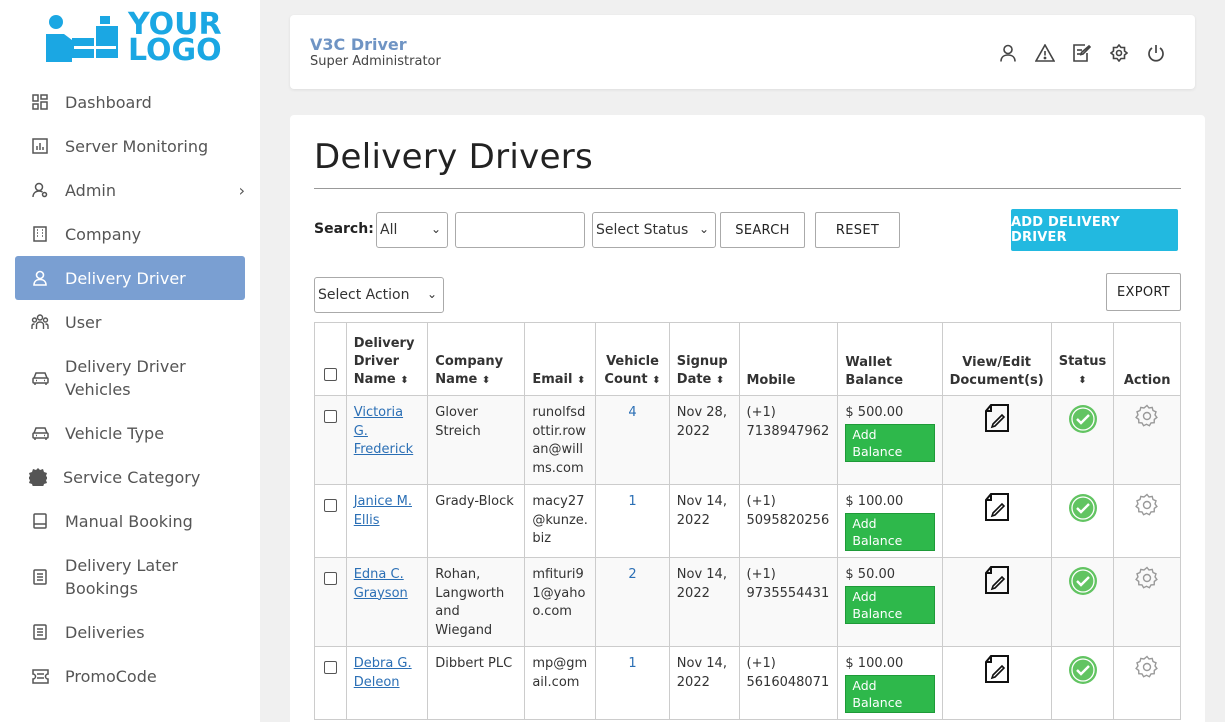  I want to click on select-all-checkbox, so click(330, 374).